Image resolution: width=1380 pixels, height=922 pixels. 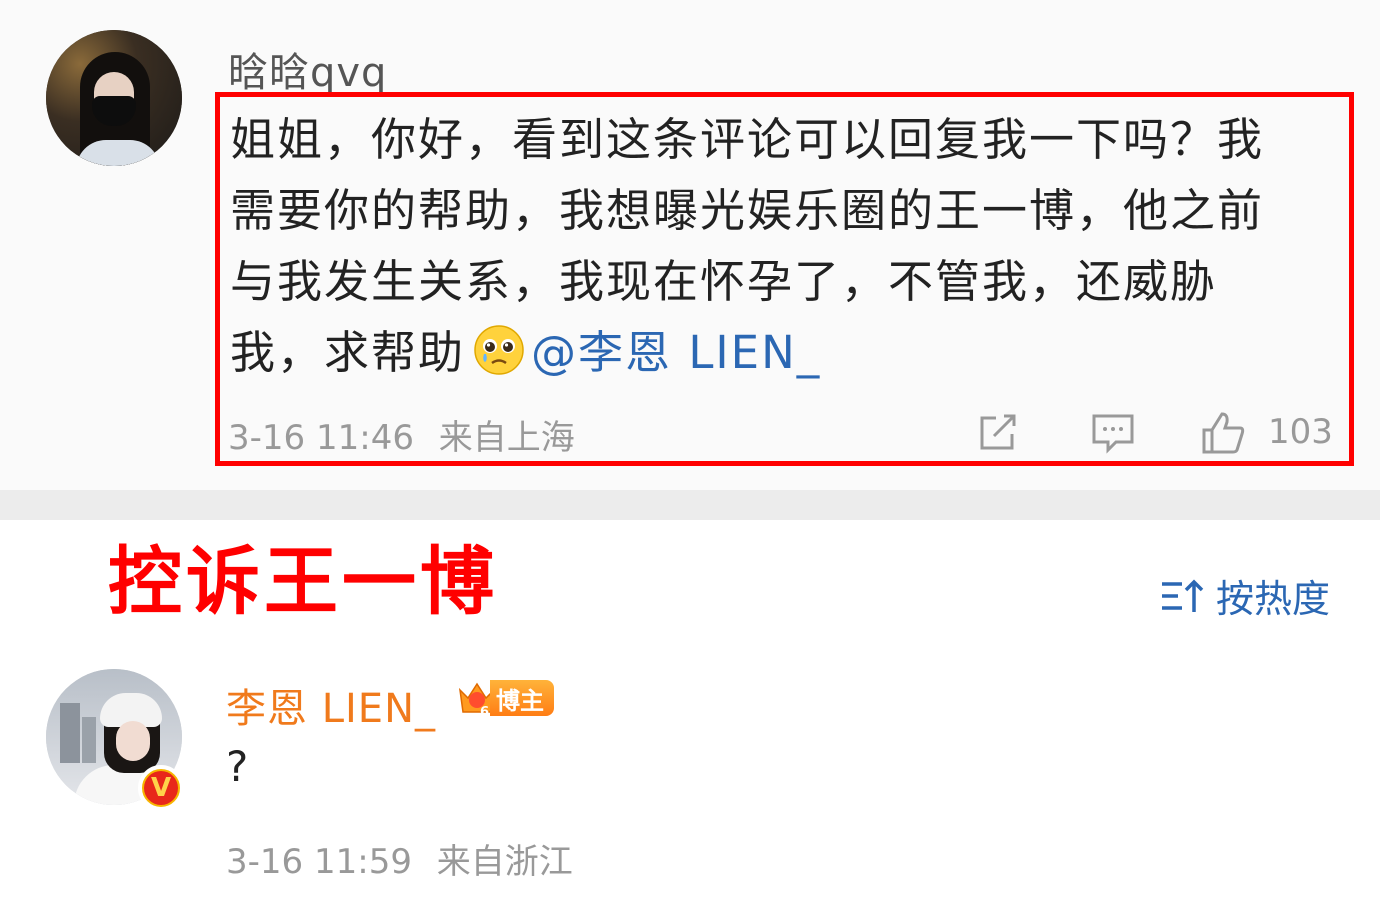 What do you see at coordinates (1300, 432) in the screenshot?
I see `like-count: 103` at bounding box center [1300, 432].